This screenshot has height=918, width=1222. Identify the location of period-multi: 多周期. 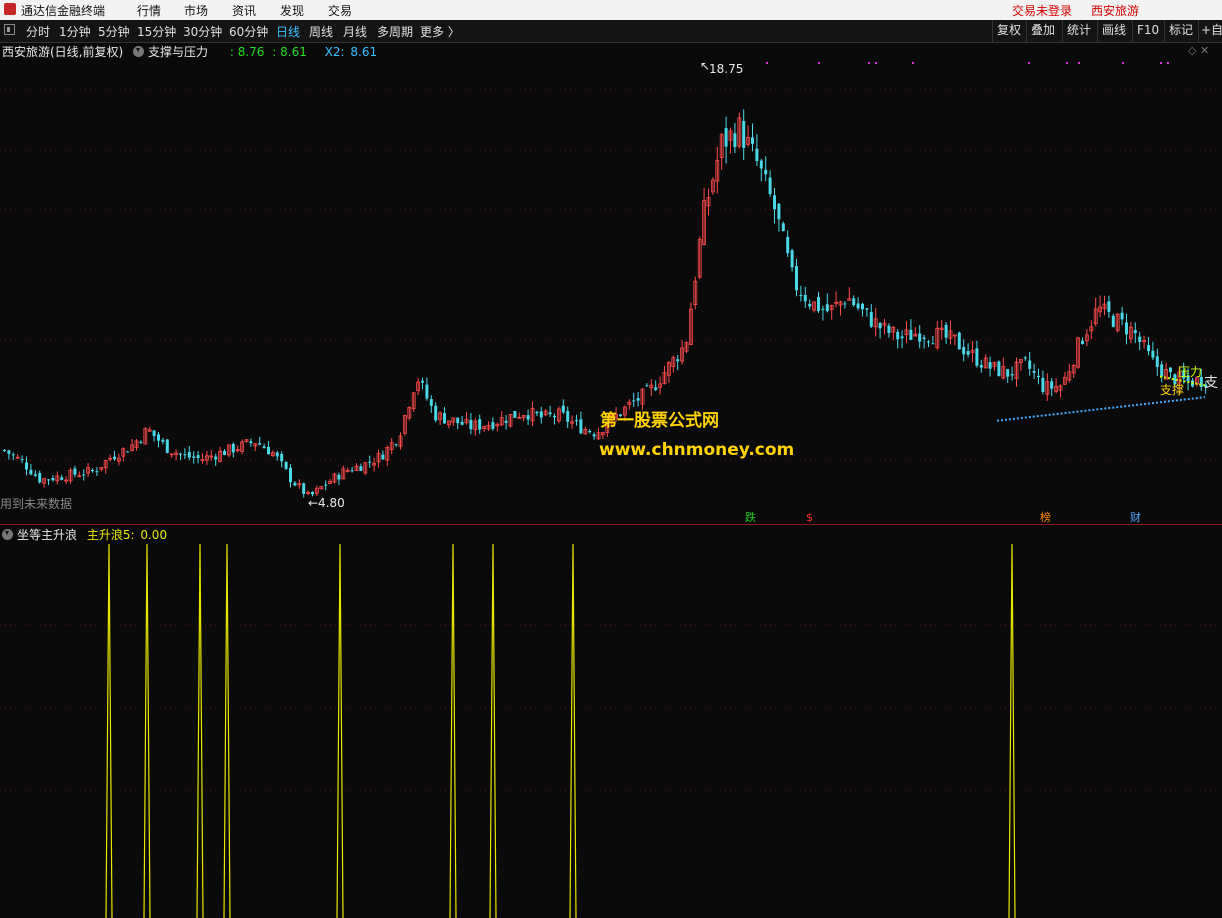
(395, 31).